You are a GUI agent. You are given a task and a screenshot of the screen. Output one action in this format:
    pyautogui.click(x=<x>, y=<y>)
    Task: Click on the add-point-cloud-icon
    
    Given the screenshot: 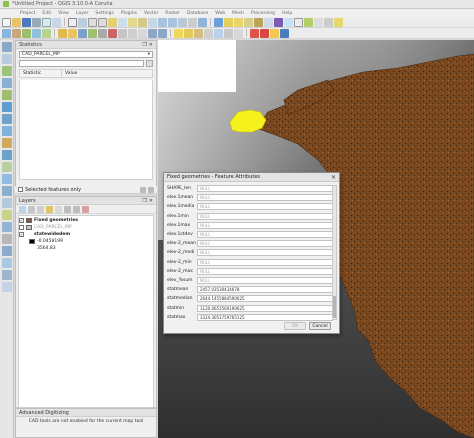 What is the action you would take?
    pyautogui.click(x=6, y=287)
    